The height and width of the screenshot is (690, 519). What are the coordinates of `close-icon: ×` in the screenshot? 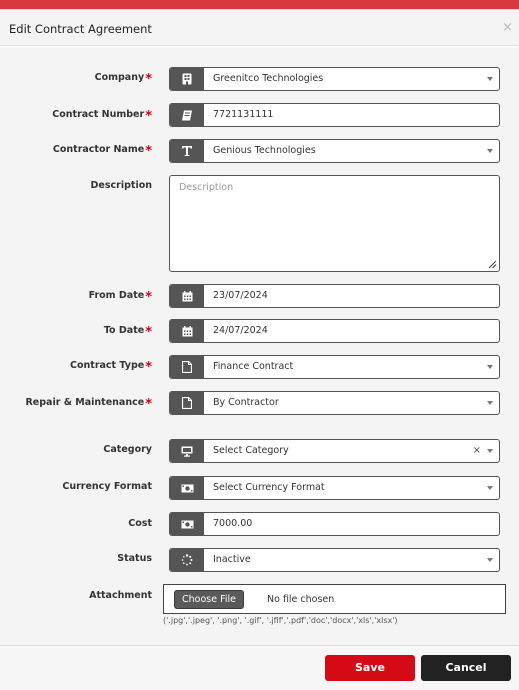 It's located at (507, 27).